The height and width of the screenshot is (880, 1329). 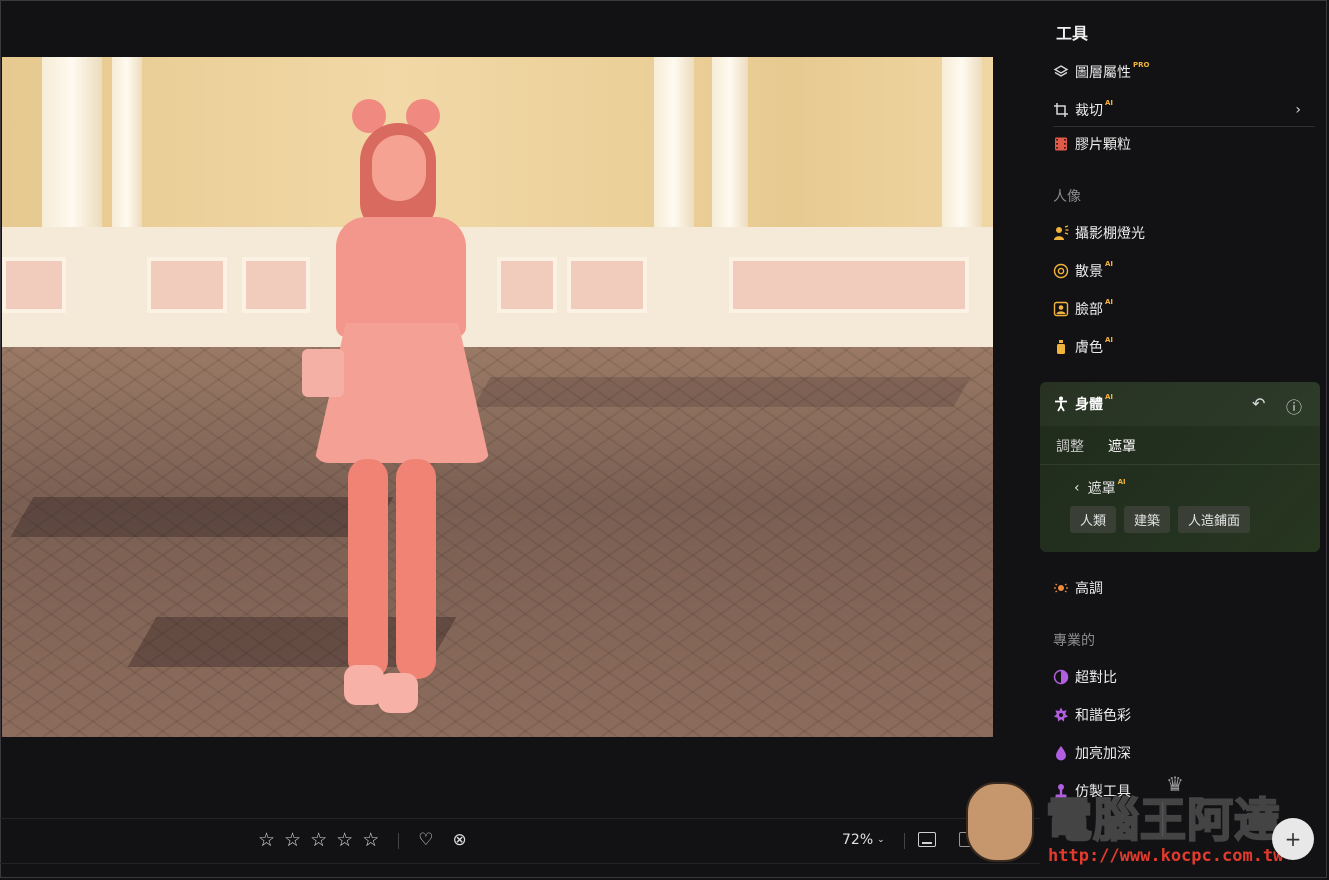 What do you see at coordinates (1061, 309) in the screenshot?
I see `face-icon` at bounding box center [1061, 309].